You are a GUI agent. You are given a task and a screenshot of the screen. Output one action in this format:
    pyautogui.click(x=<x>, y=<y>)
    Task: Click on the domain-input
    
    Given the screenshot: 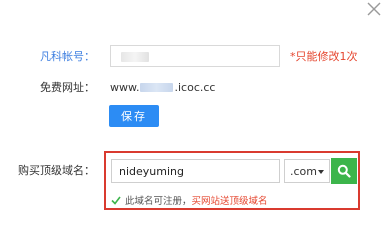 What is the action you would take?
    pyautogui.click(x=195, y=171)
    